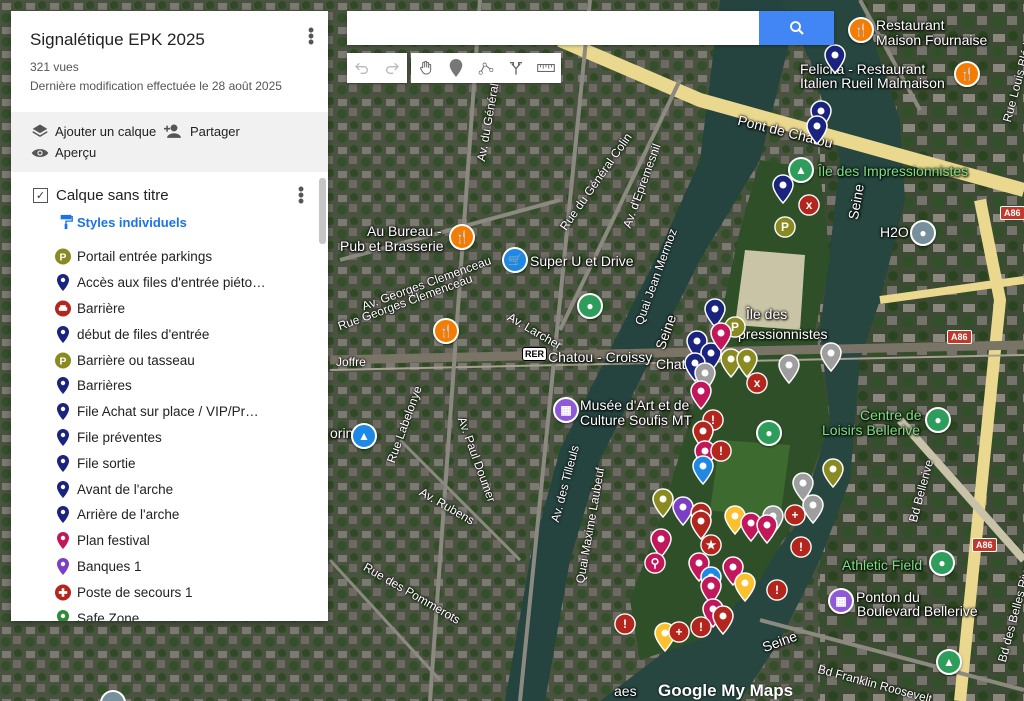 The height and width of the screenshot is (701, 1024). I want to click on directions-button, so click(516, 68).